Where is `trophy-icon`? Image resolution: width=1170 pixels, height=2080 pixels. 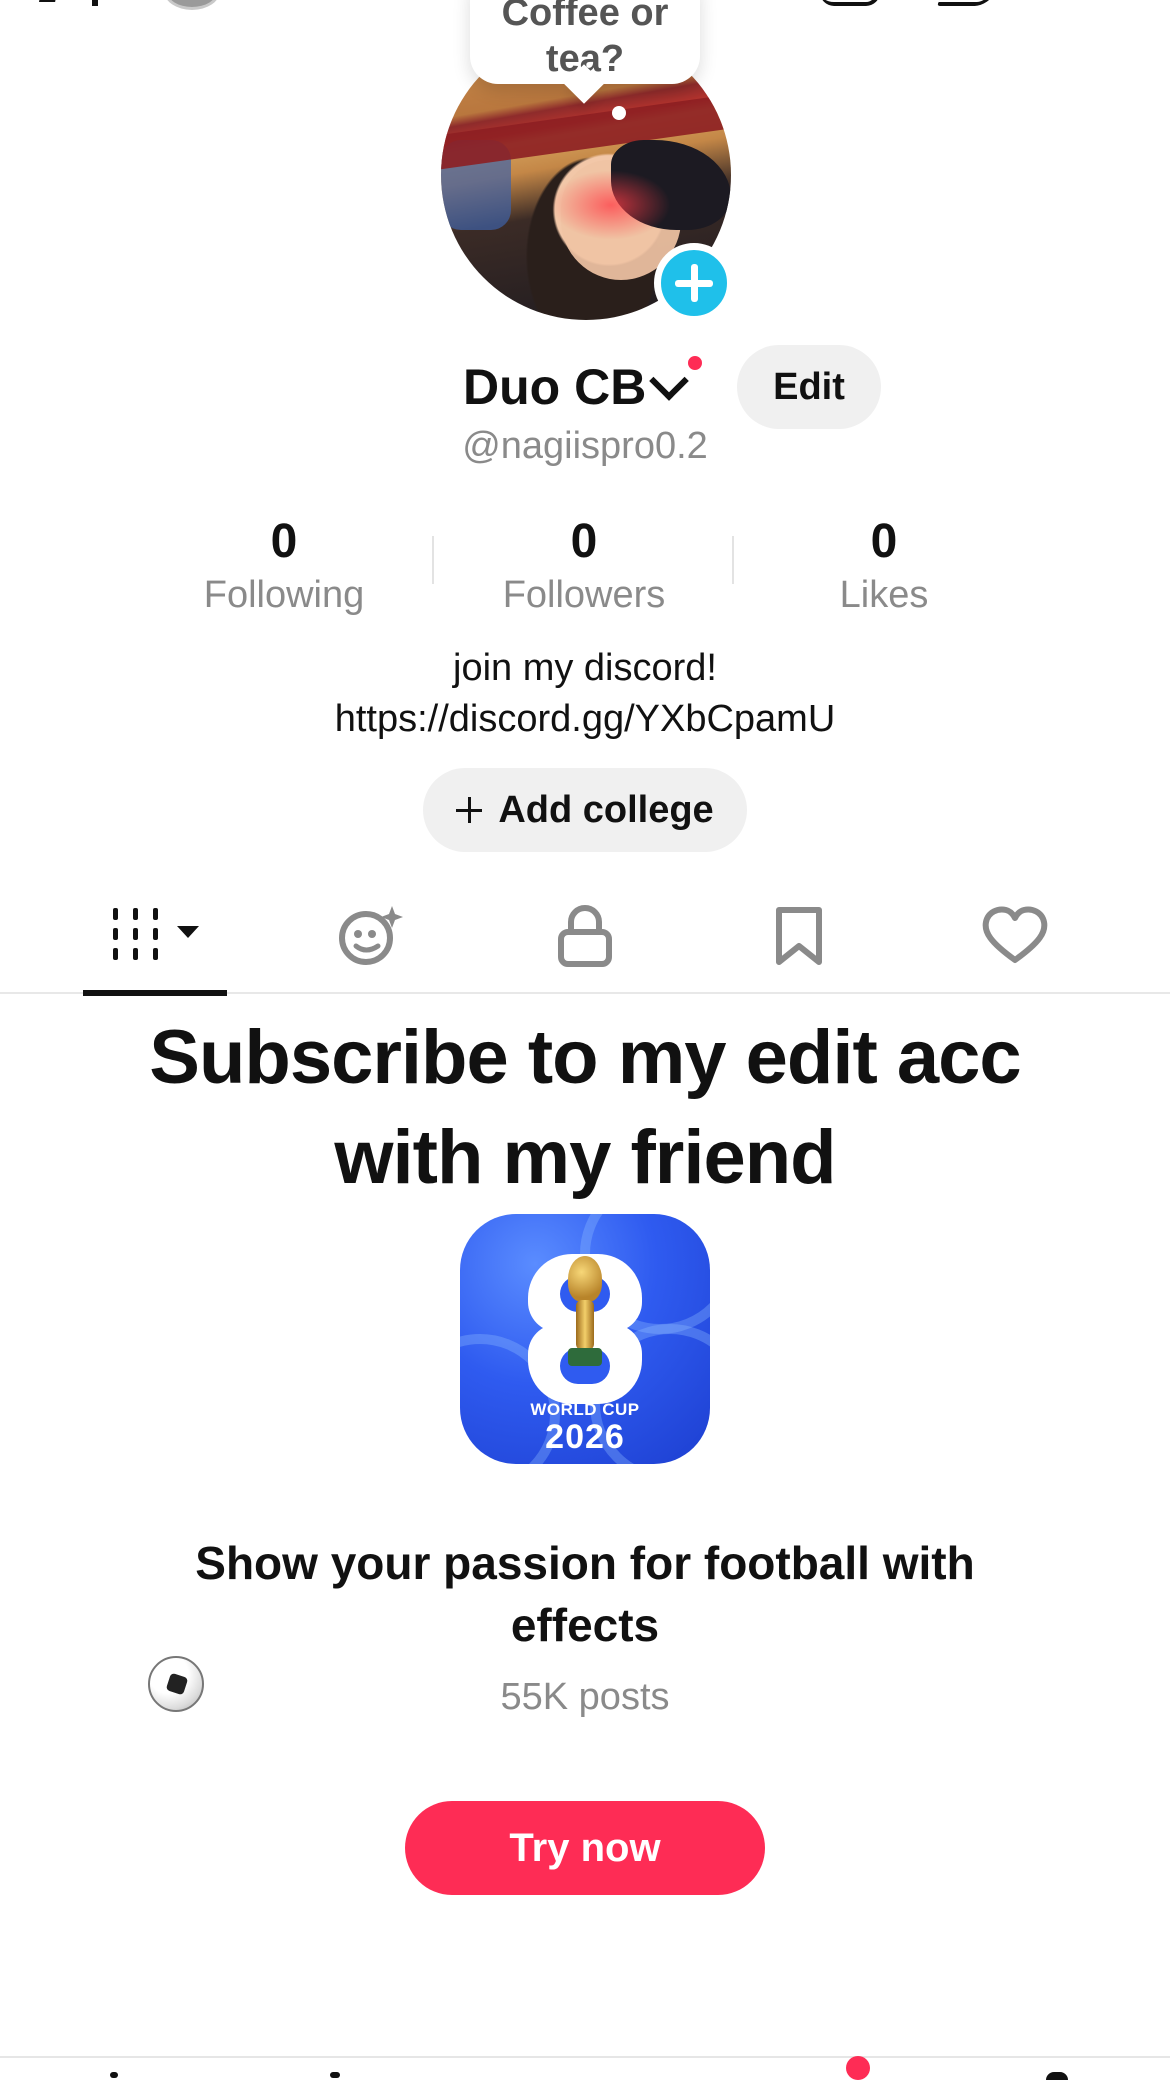 trophy-icon is located at coordinates (585, 1312).